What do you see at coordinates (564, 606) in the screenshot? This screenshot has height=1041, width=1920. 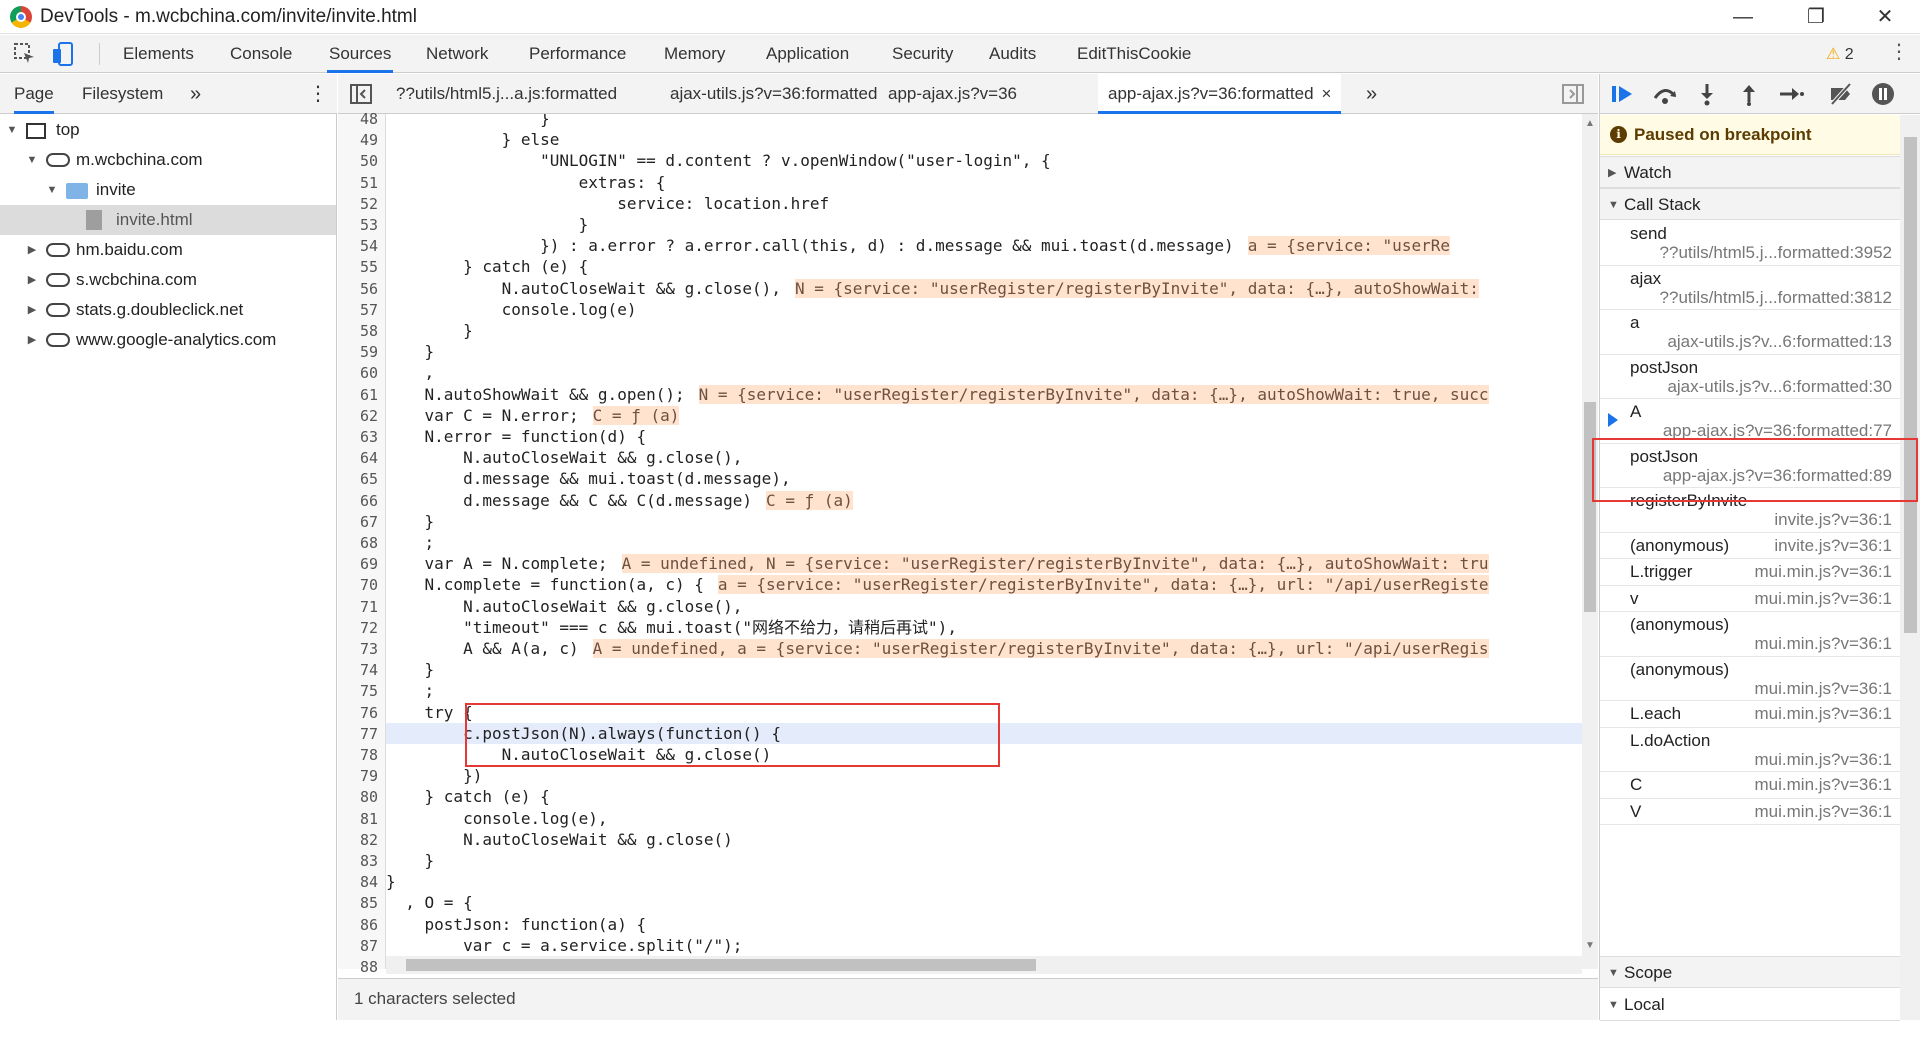 I see `code-line: N.autoCloseWait && g.close(),` at bounding box center [564, 606].